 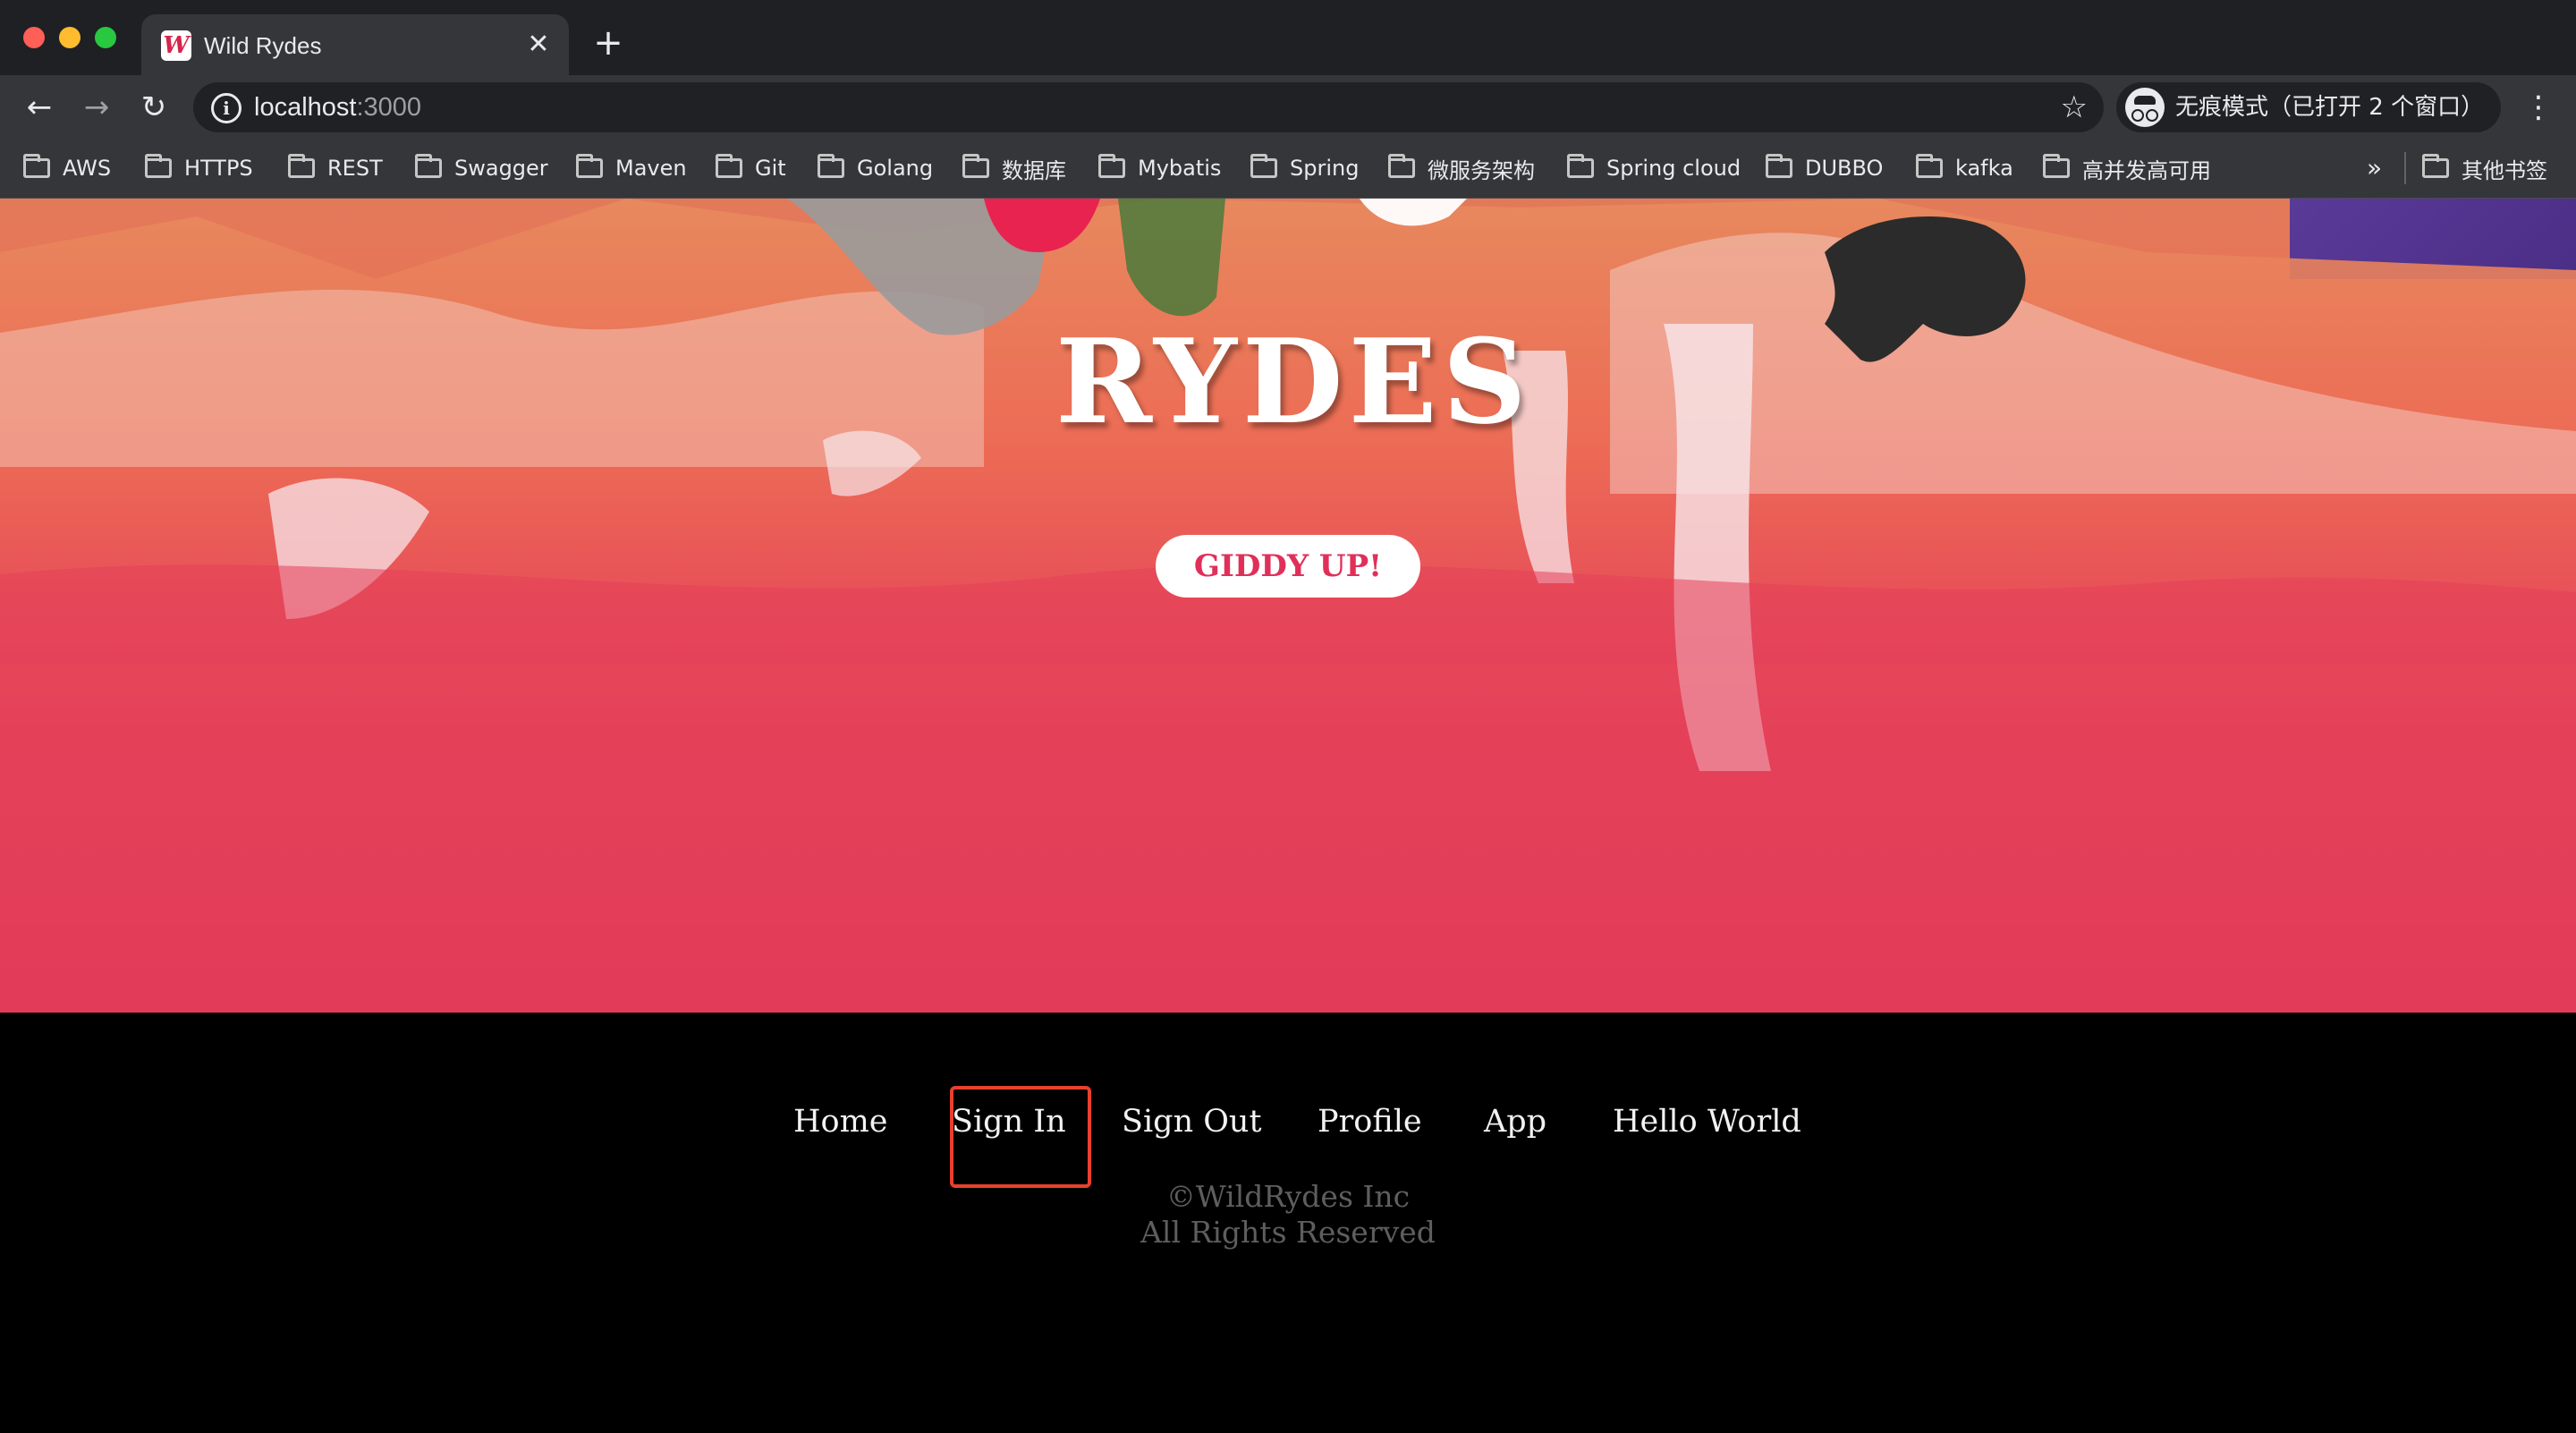 What do you see at coordinates (1148, 107) in the screenshot?
I see `address-bar: i localhost:3000 ☆` at bounding box center [1148, 107].